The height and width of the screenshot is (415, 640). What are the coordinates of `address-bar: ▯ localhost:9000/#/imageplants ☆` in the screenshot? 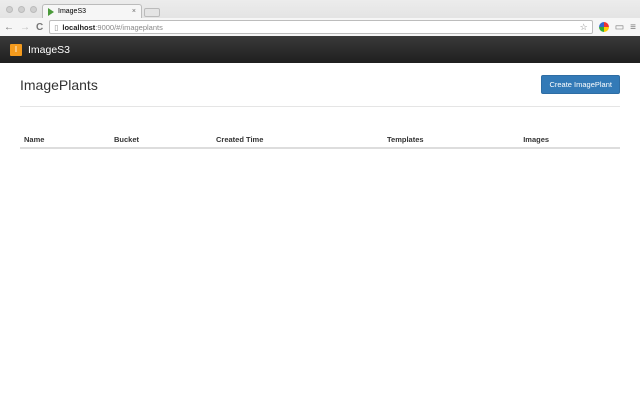 It's located at (321, 27).